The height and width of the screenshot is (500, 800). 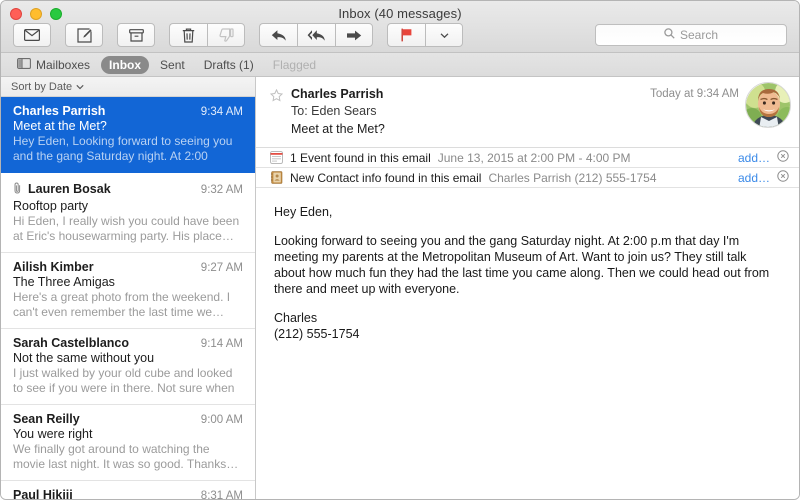 I want to click on calendar-icon, so click(x=276, y=157).